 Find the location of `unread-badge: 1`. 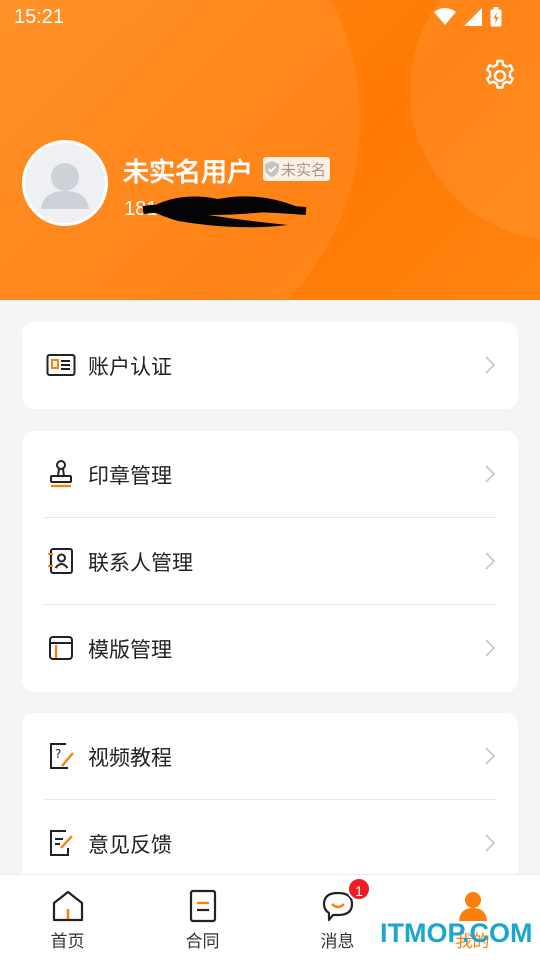

unread-badge: 1 is located at coordinates (359, 889).